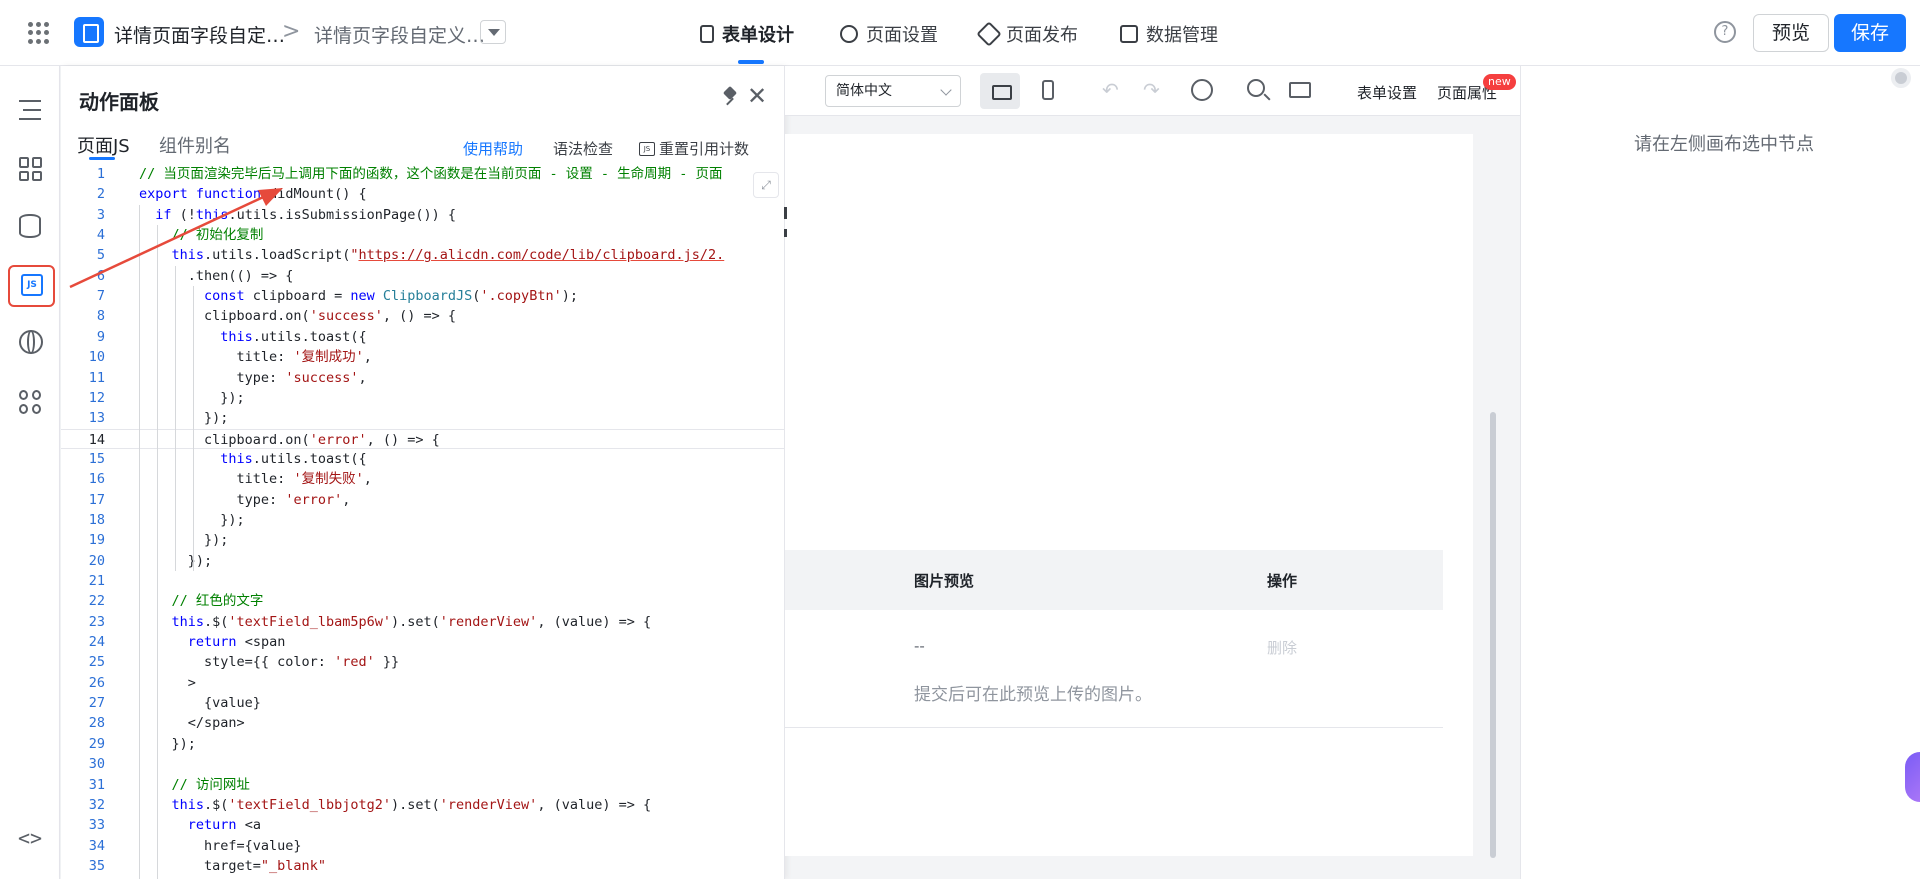  What do you see at coordinates (1870, 33) in the screenshot?
I see `save-button: 保存` at bounding box center [1870, 33].